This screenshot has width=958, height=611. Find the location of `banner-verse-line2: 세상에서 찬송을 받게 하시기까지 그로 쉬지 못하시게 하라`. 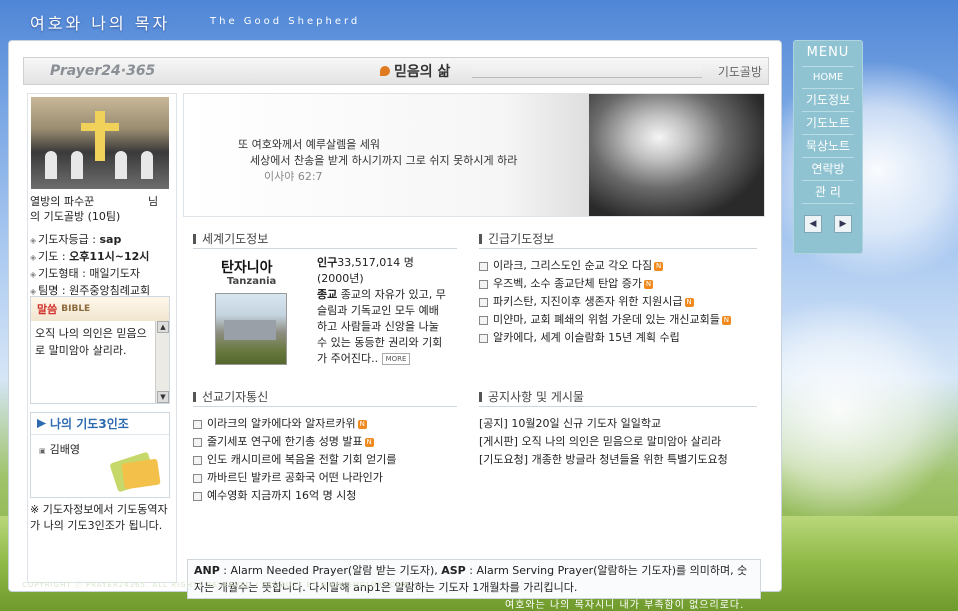

banner-verse-line2: 세상에서 찬송을 받게 하시기까지 그로 쉬지 못하시게 하라 is located at coordinates (384, 160).